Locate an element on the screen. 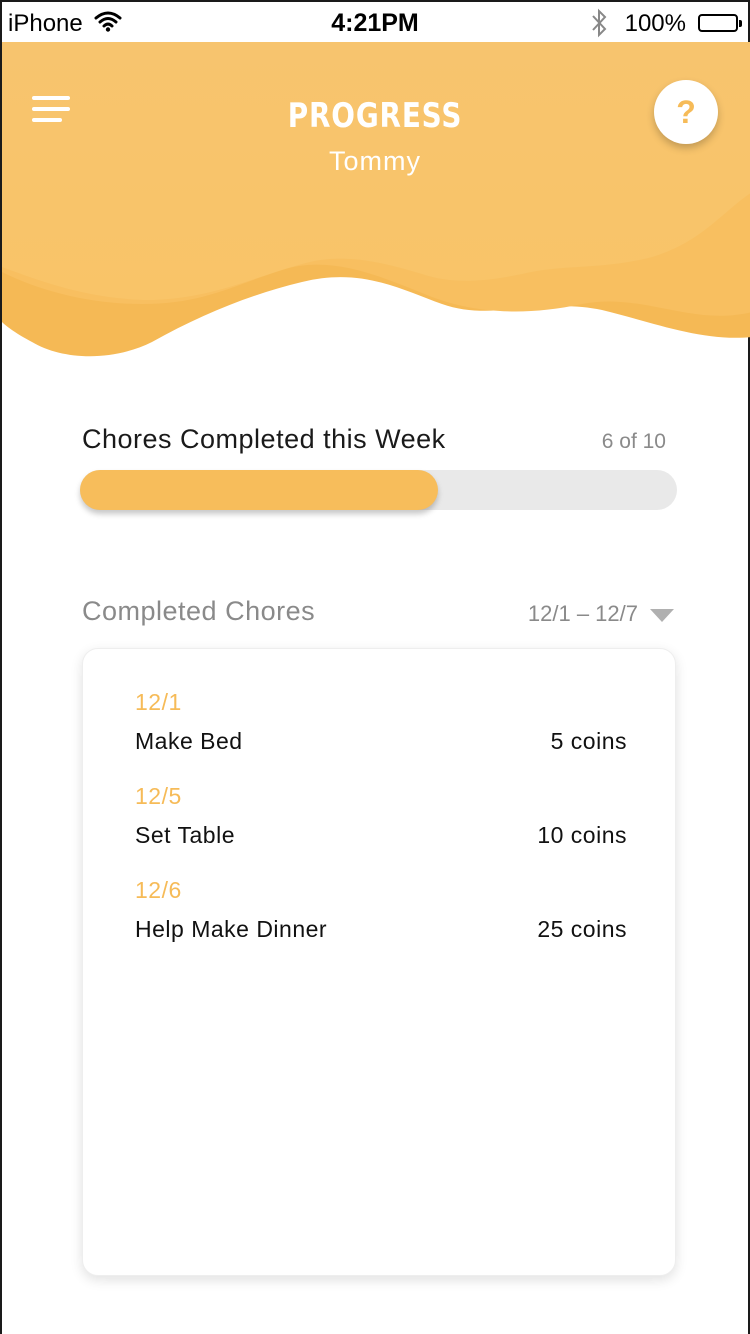 This screenshot has width=750, height=1334. chore-name: Make Bed is located at coordinates (189, 741).